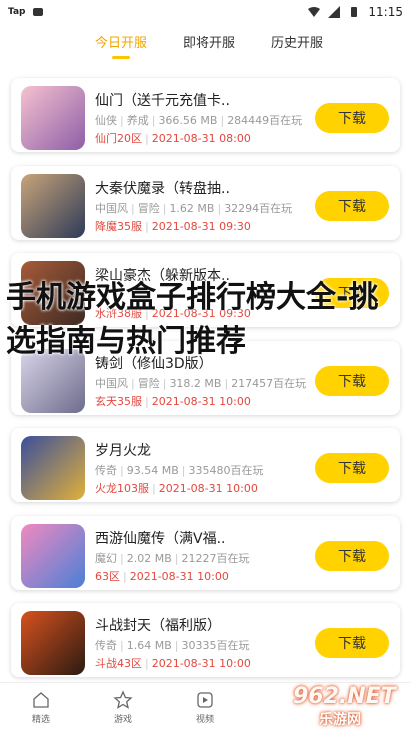 This screenshot has height=732, width=411. I want to click on status-bar: Tap 11:15, so click(205, 12).